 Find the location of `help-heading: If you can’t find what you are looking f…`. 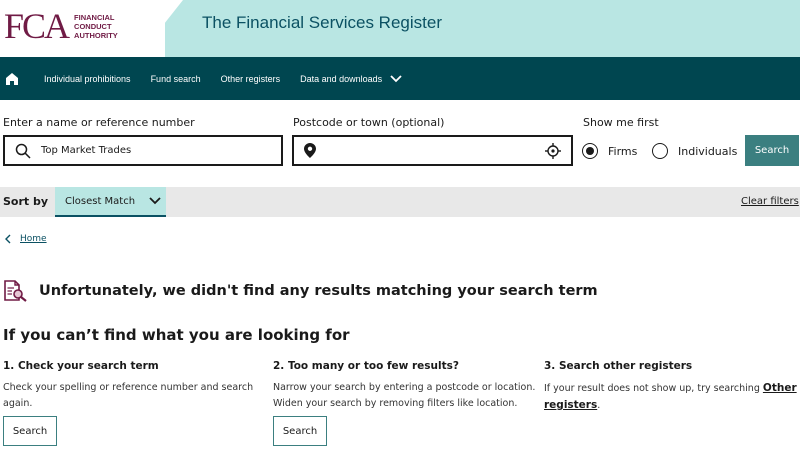

help-heading: If you can’t find what you are looking f… is located at coordinates (176, 335).